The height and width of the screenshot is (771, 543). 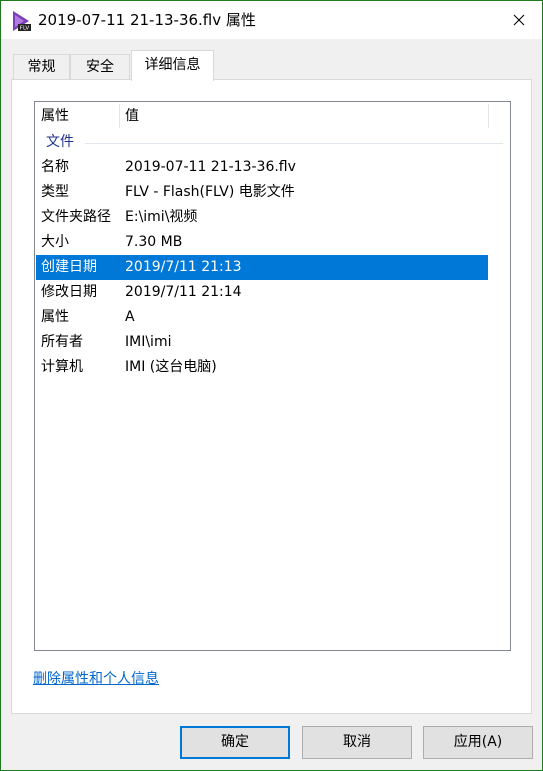 What do you see at coordinates (273, 65) in the screenshot?
I see `tab-strip: 常规 安全 详细信息` at bounding box center [273, 65].